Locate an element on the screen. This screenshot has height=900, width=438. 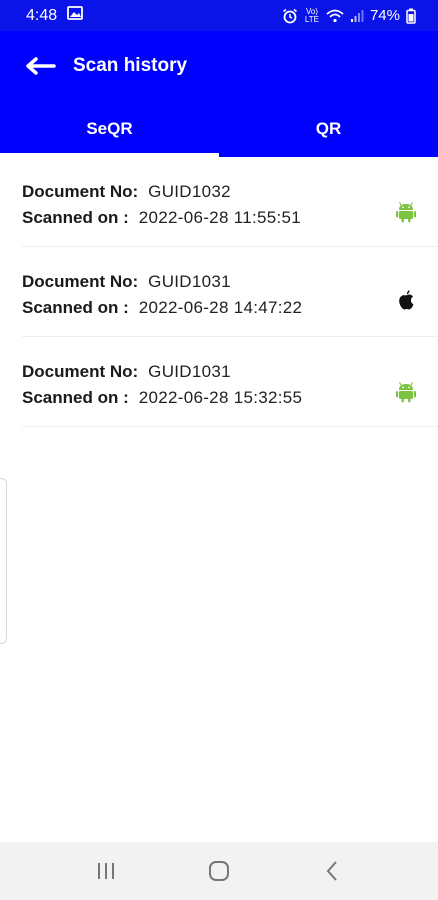
scanned-value: 2022-06-28 11:55:51 is located at coordinates (220, 217).